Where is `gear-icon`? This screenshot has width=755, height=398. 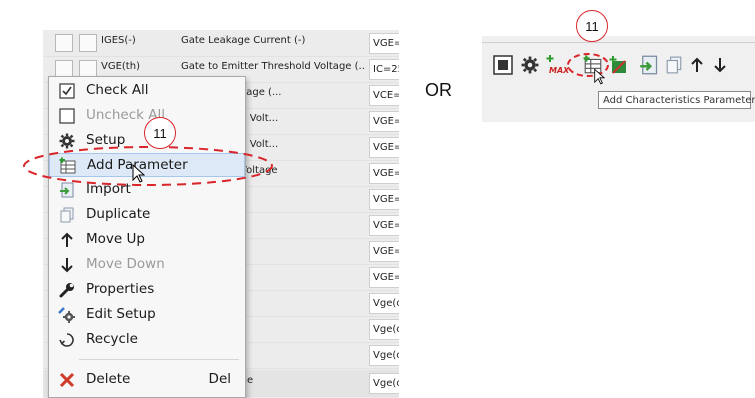
gear-icon is located at coordinates (530, 65).